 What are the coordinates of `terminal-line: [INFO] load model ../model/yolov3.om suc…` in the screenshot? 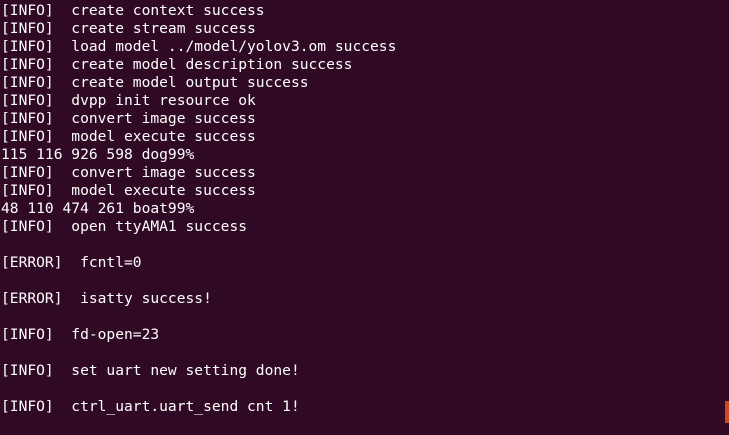 It's located at (199, 46).